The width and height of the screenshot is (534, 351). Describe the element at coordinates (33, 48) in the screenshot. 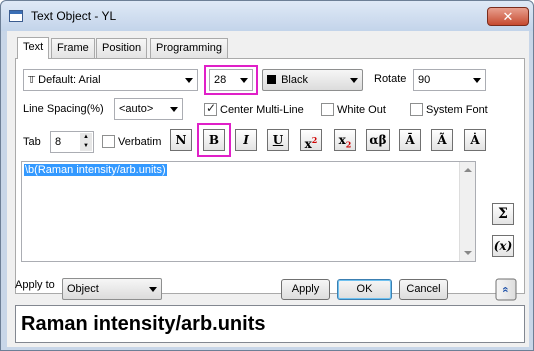

I see `tab-text: Text` at that location.